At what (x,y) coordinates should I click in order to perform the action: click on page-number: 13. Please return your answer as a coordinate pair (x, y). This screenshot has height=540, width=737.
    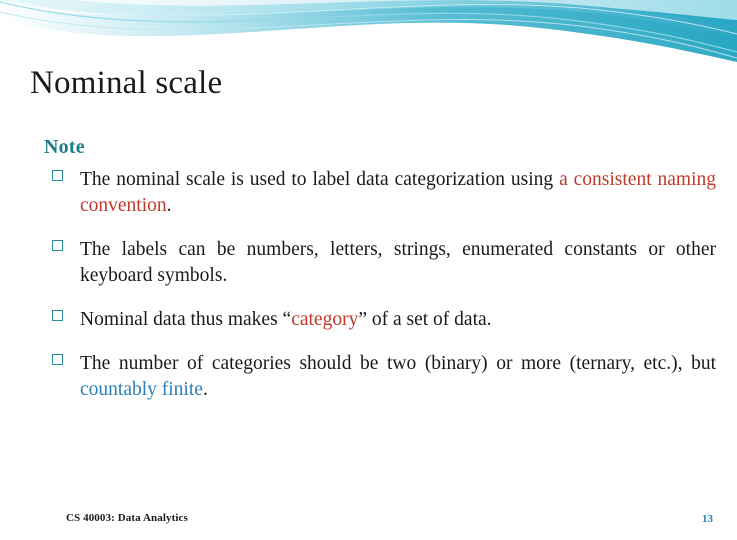
    Looking at the image, I should click on (707, 519).